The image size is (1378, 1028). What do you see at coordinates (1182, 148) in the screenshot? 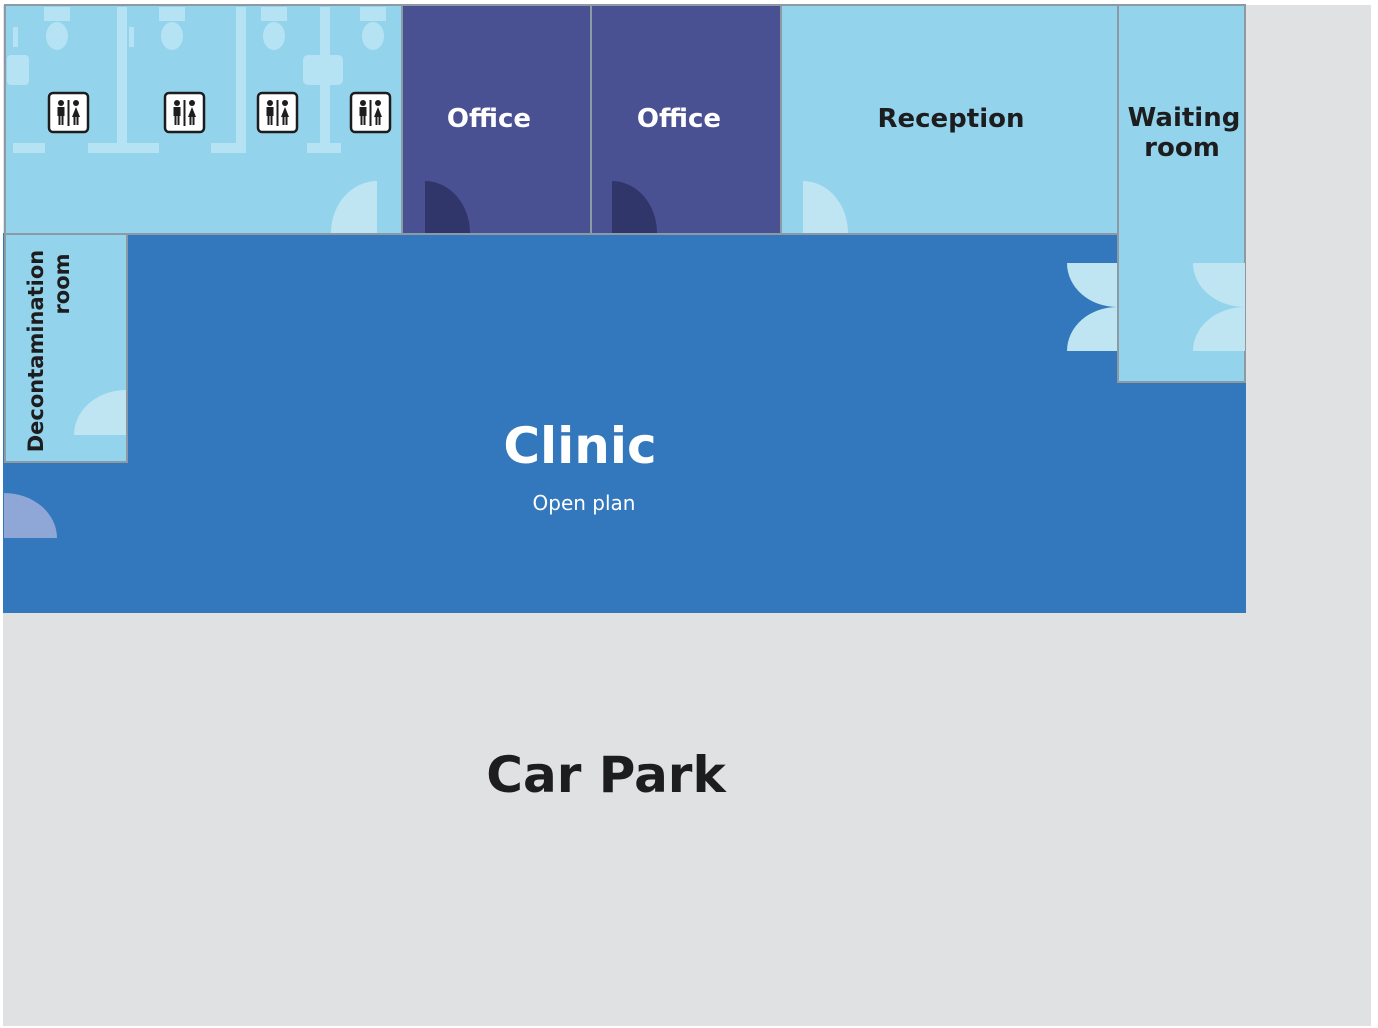
I see `waiting-label-line2: room` at bounding box center [1182, 148].